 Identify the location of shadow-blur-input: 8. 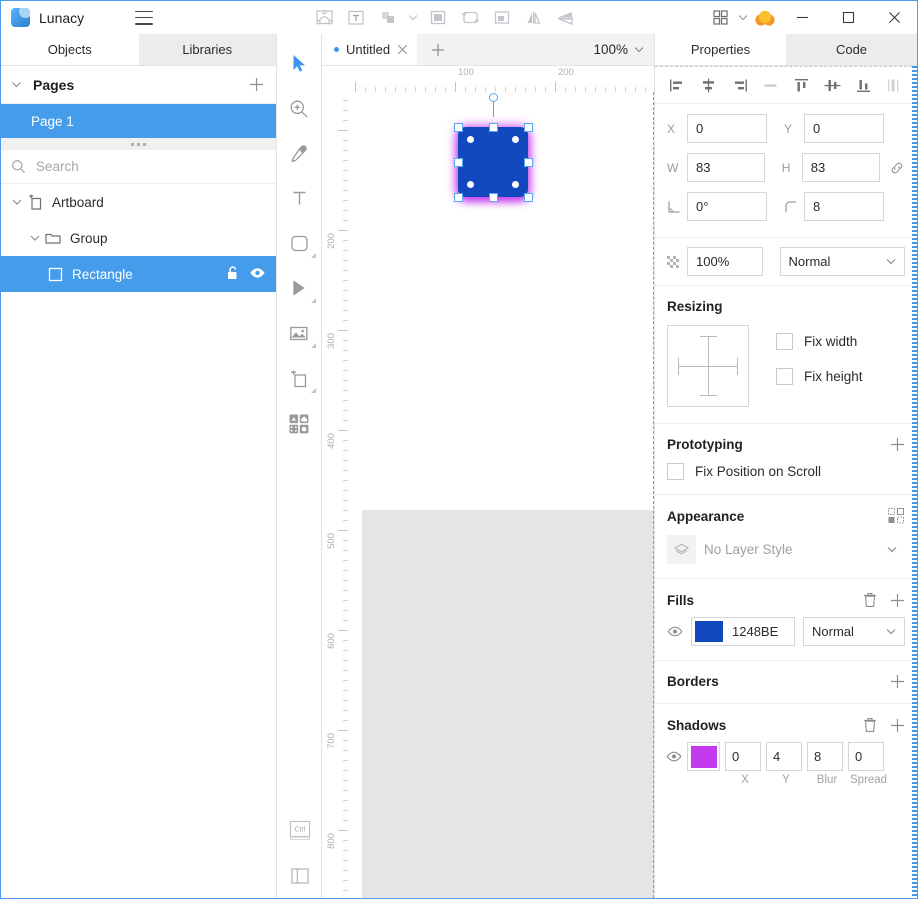
(825, 756).